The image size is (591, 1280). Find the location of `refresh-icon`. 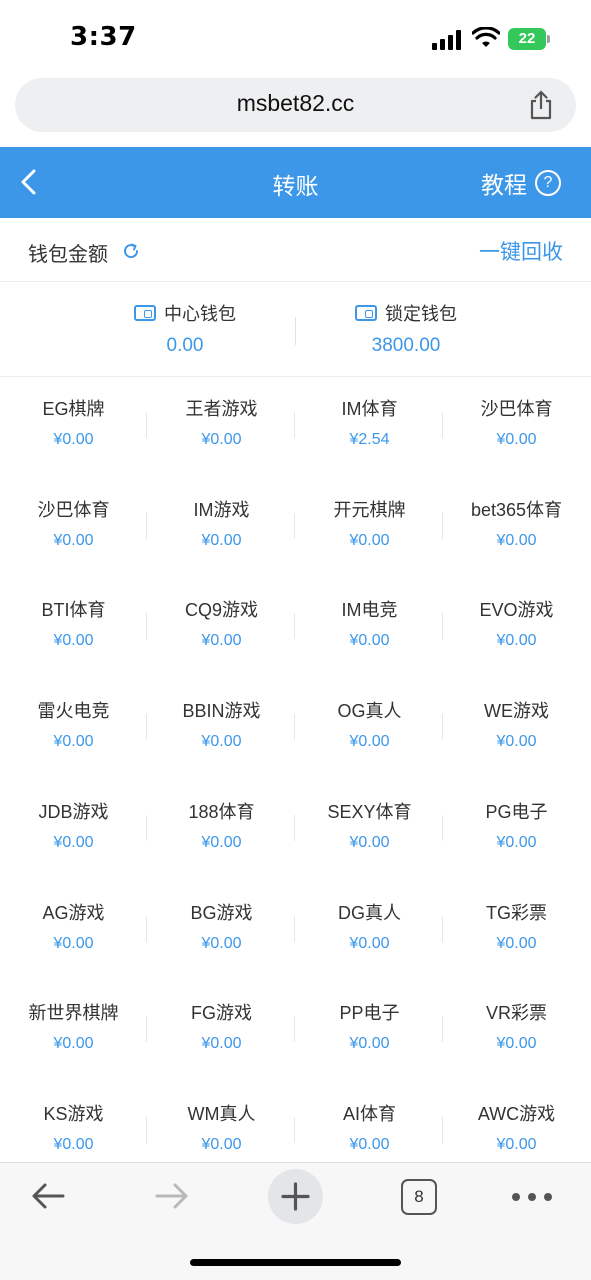

refresh-icon is located at coordinates (131, 251).